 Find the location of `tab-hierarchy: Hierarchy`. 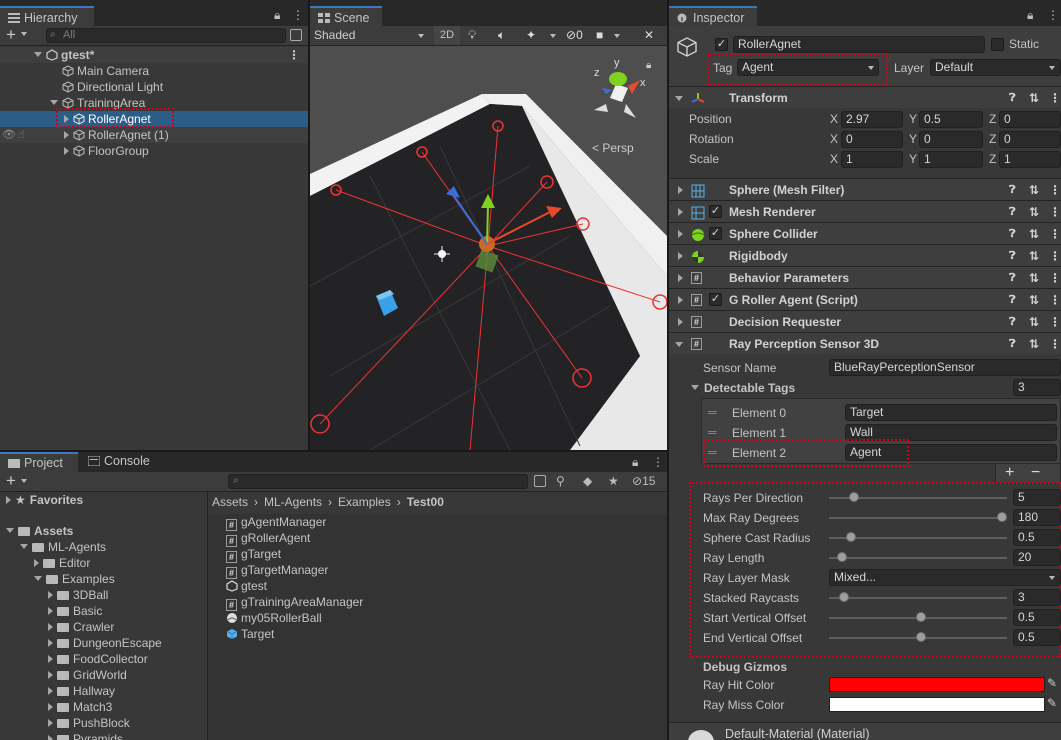

tab-hierarchy: Hierarchy is located at coordinates (47, 16).